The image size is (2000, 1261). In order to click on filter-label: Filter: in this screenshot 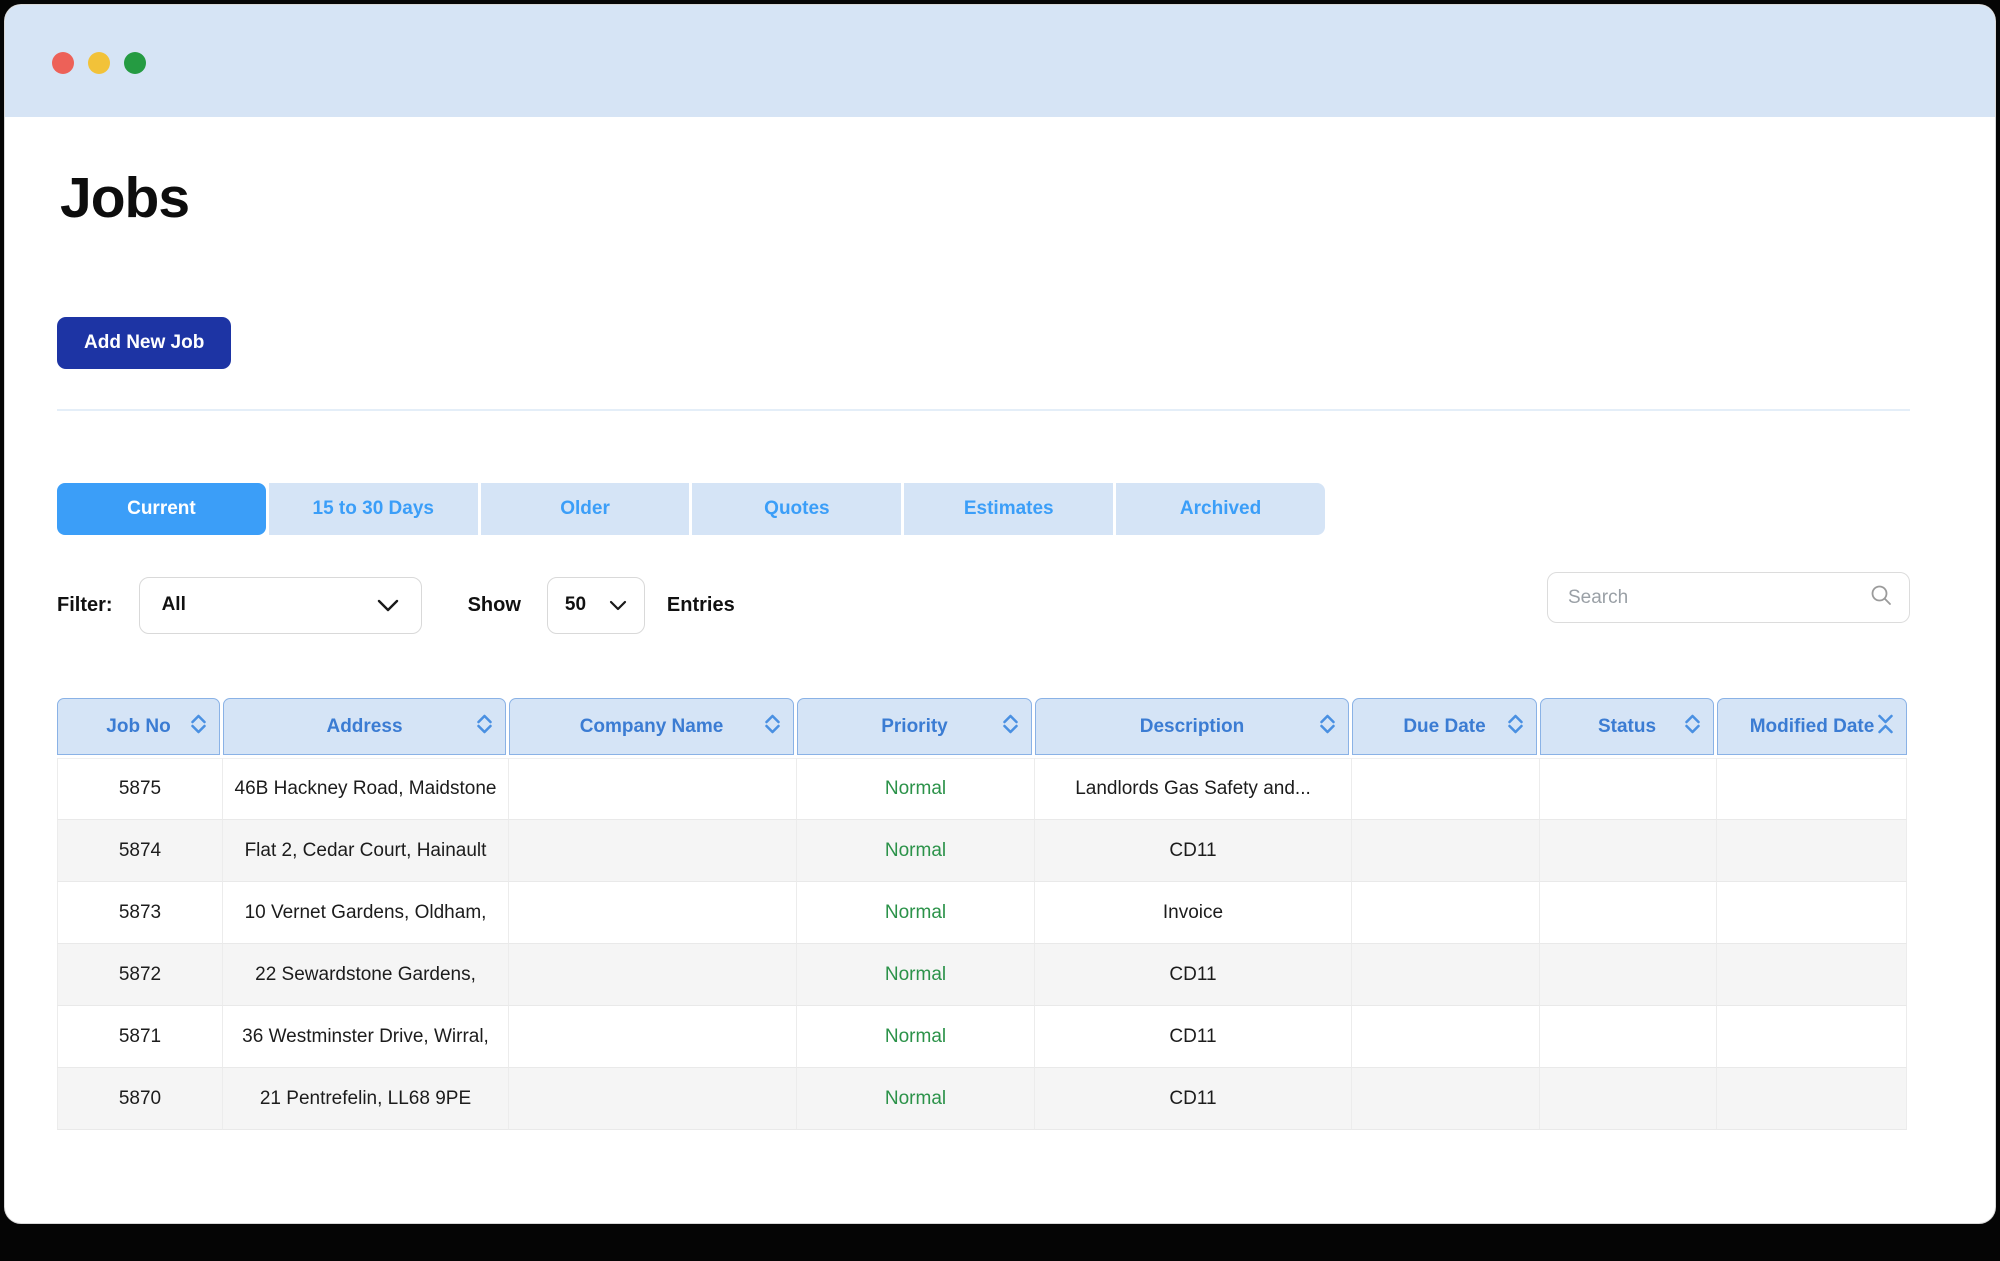, I will do `click(85, 604)`.